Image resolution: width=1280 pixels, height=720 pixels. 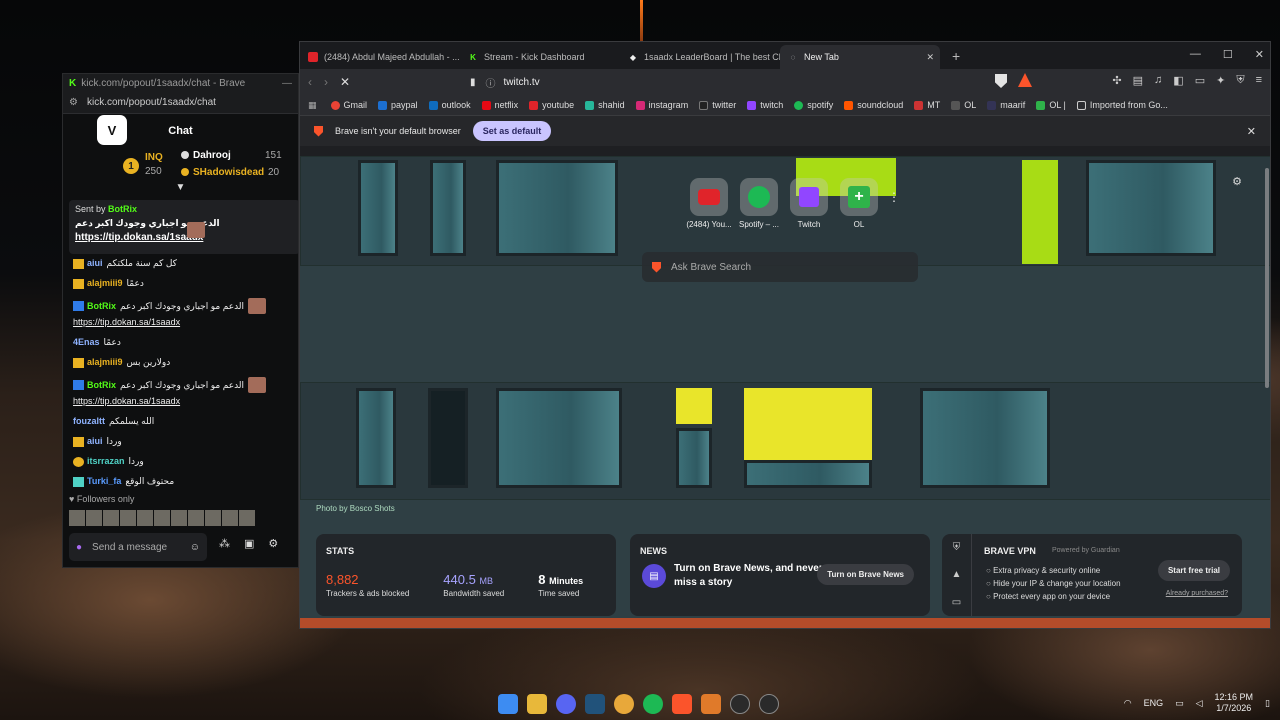 I want to click on network-icon: ▭, so click(x=1179, y=703).